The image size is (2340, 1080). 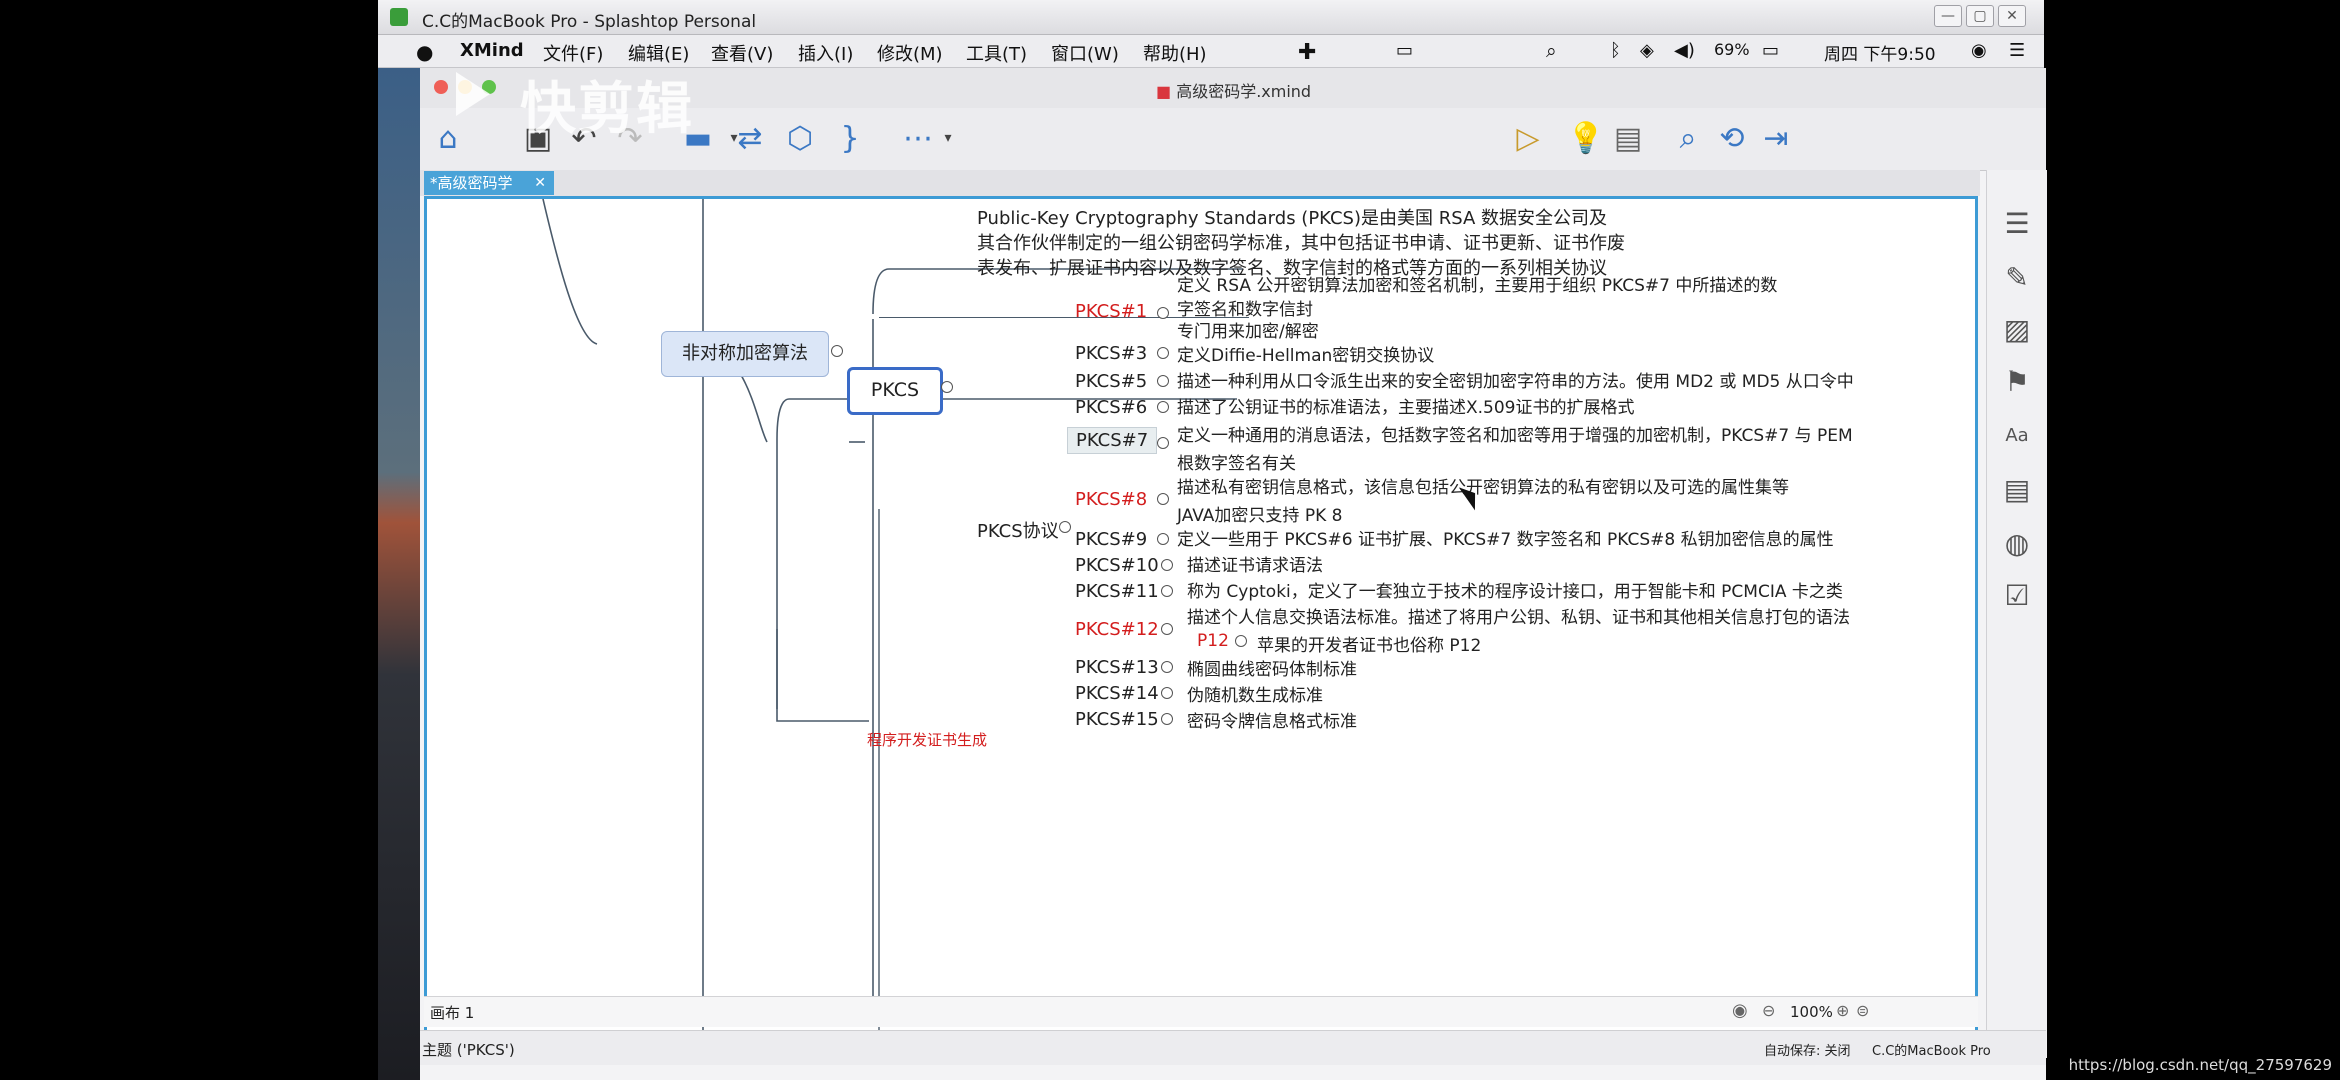 I want to click on topic-pkcs11: PKCS#11, so click(x=1117, y=591).